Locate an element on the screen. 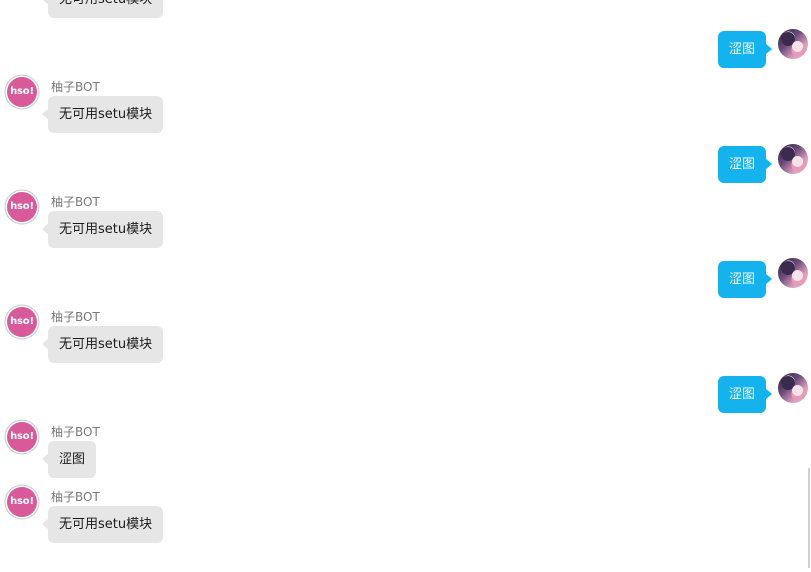 This screenshot has width=811, height=572. bot-message-bubble: 涩图 is located at coordinates (69, 459).